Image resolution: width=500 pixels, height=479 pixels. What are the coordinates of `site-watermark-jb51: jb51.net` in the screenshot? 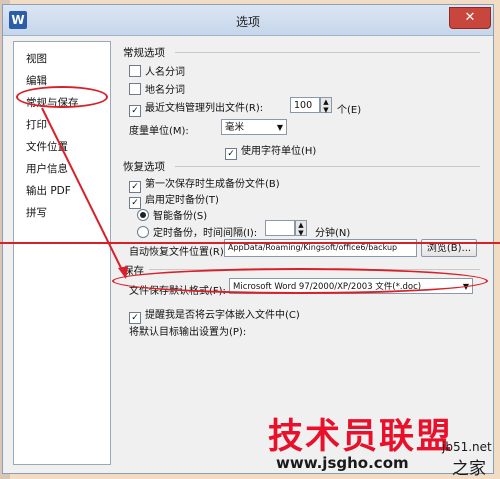 It's located at (467, 447).